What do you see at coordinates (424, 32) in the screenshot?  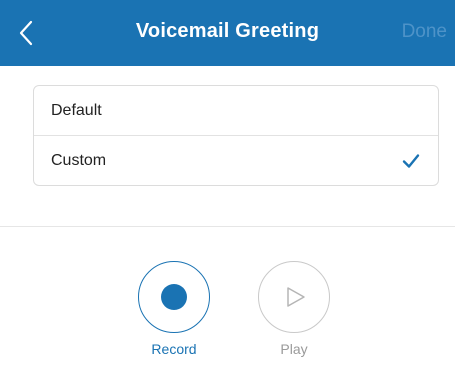 I see `done-button: Done` at bounding box center [424, 32].